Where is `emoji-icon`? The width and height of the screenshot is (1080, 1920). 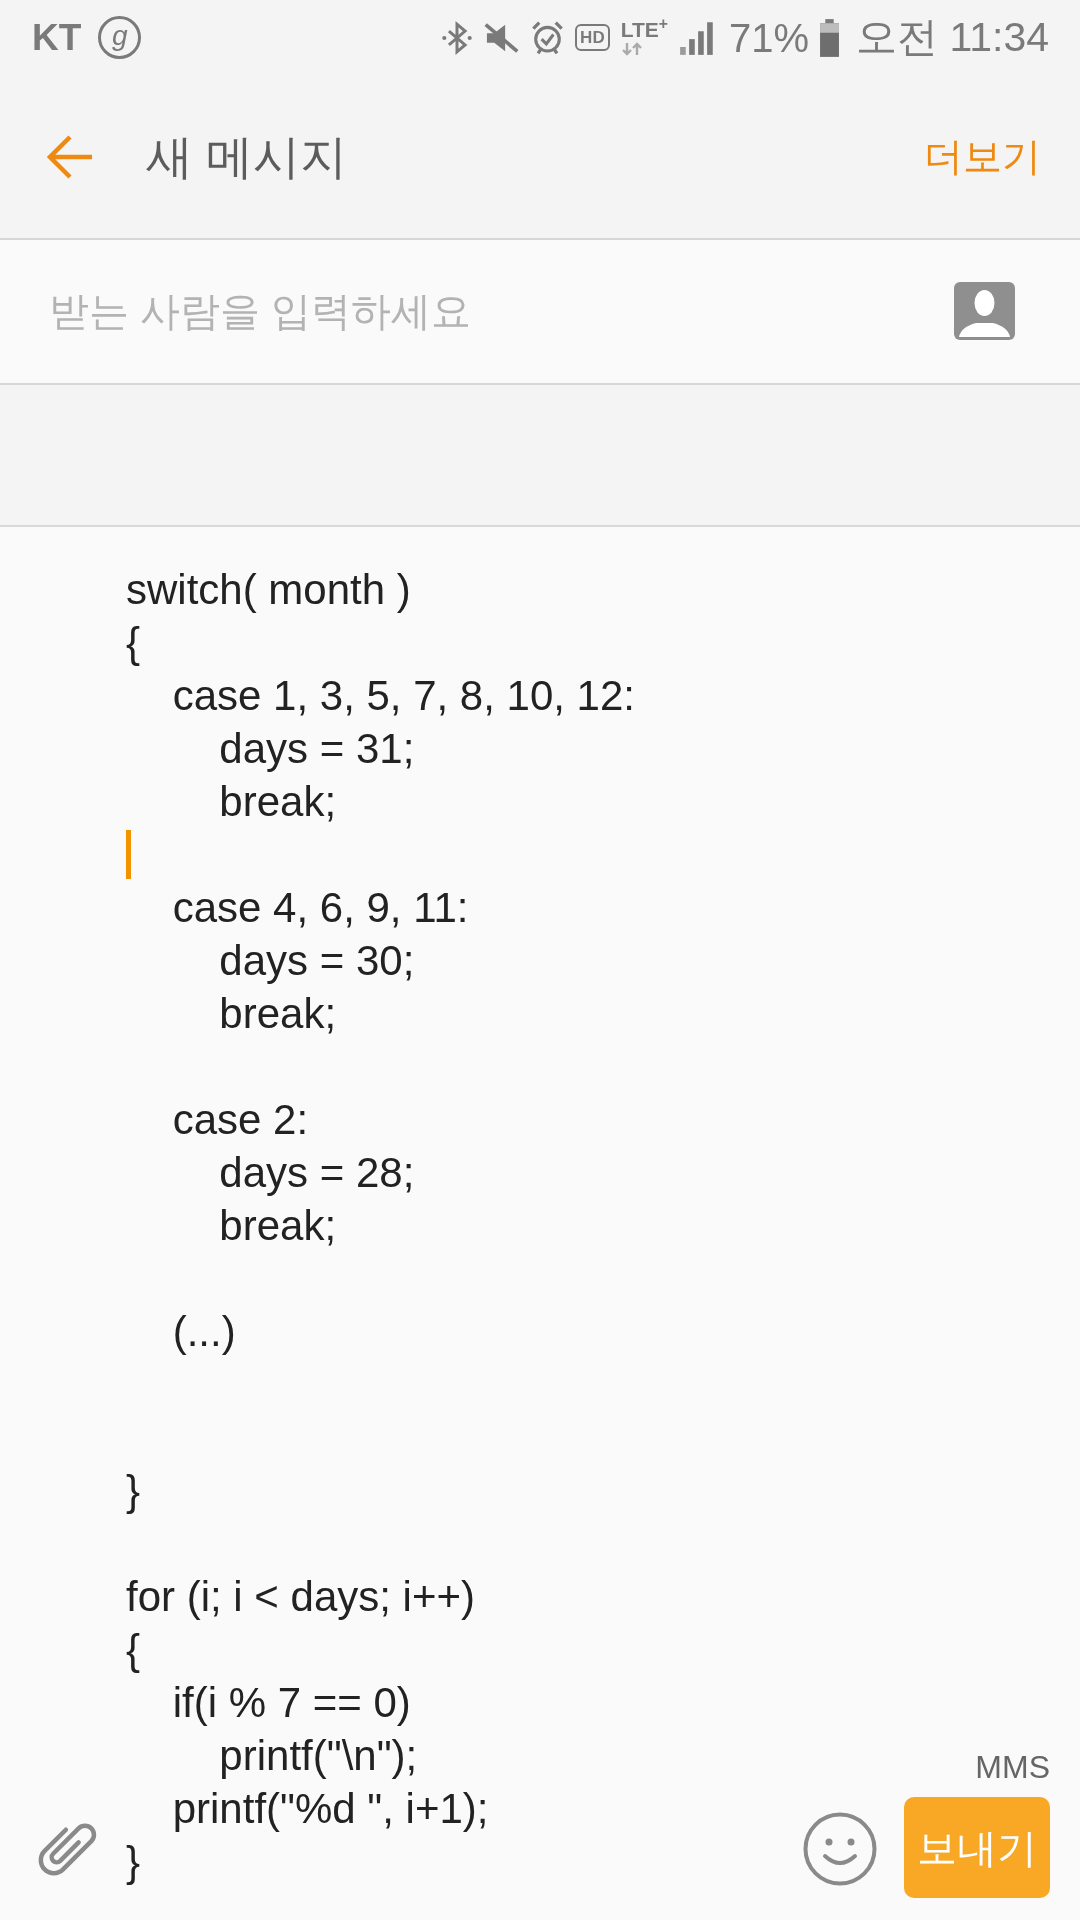 emoji-icon is located at coordinates (840, 1849).